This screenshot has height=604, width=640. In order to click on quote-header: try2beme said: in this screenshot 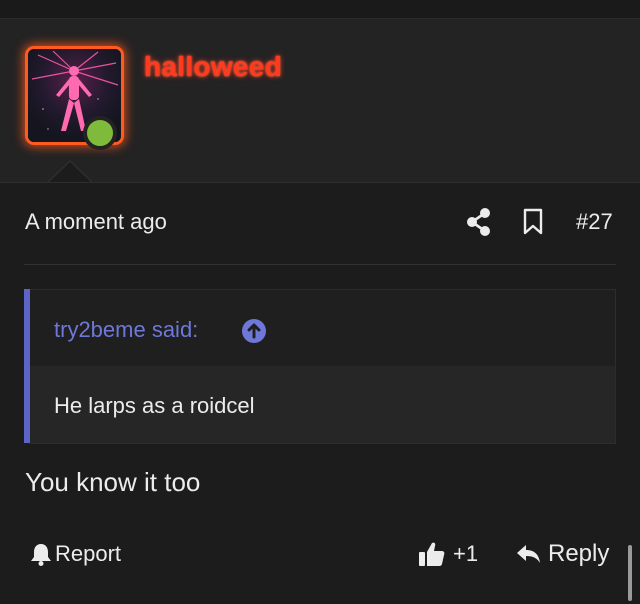, I will do `click(323, 328)`.